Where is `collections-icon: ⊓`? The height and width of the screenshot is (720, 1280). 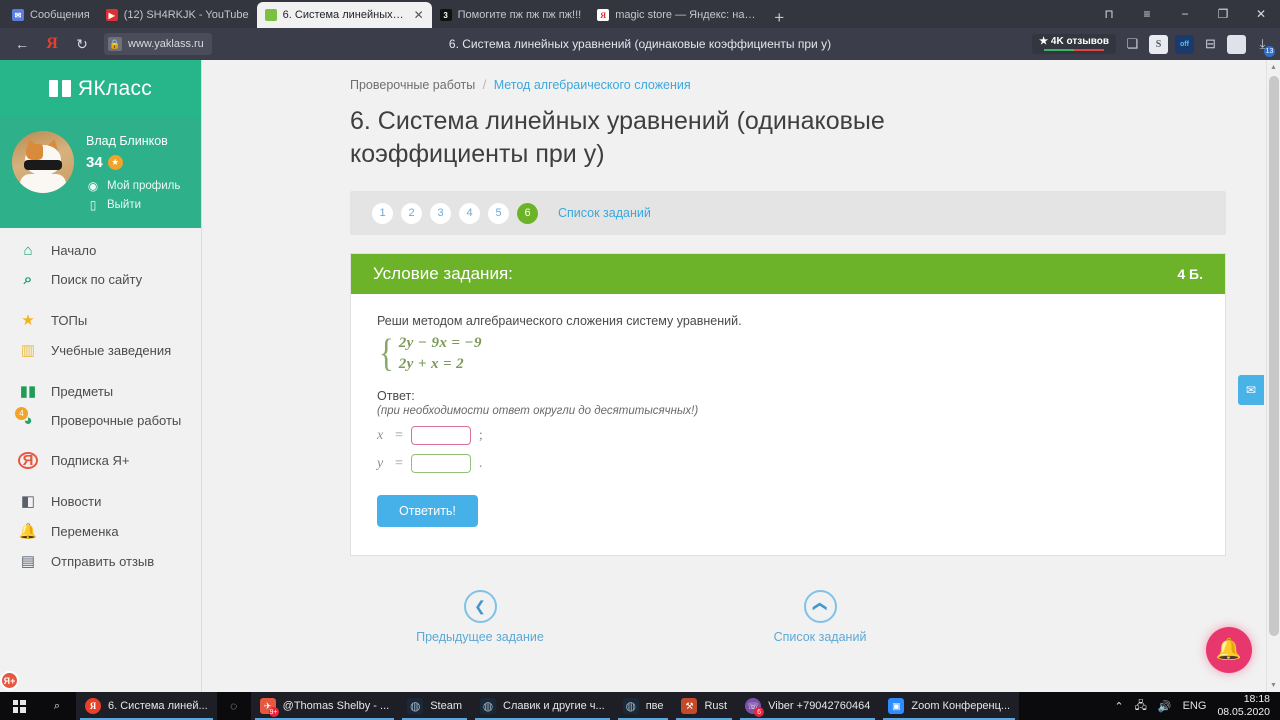 collections-icon: ⊓ is located at coordinates (1109, 14).